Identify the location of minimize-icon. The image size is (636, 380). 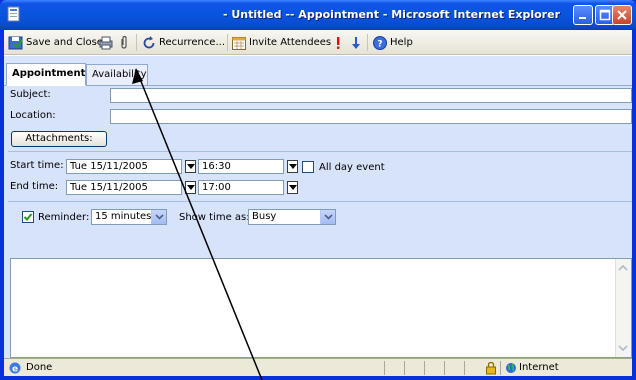
(582, 18).